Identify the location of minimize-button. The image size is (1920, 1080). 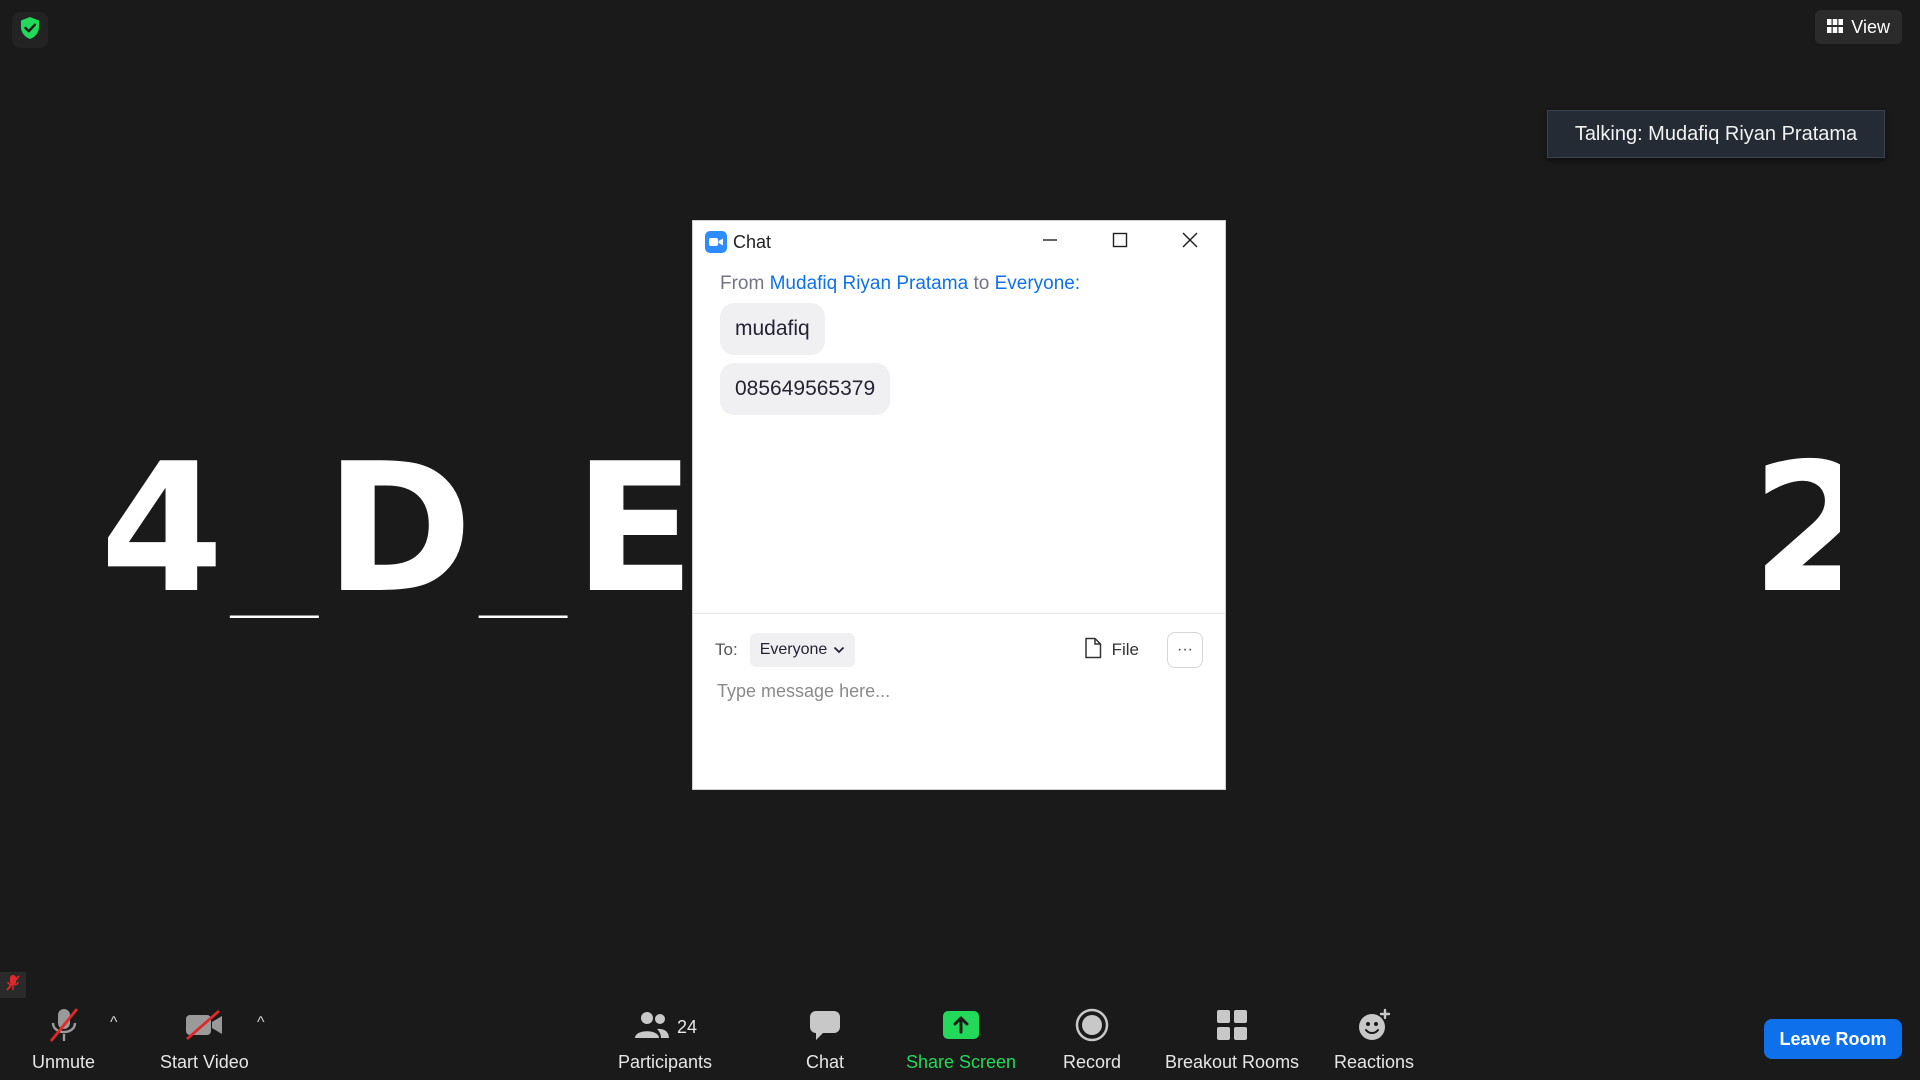
(1050, 242).